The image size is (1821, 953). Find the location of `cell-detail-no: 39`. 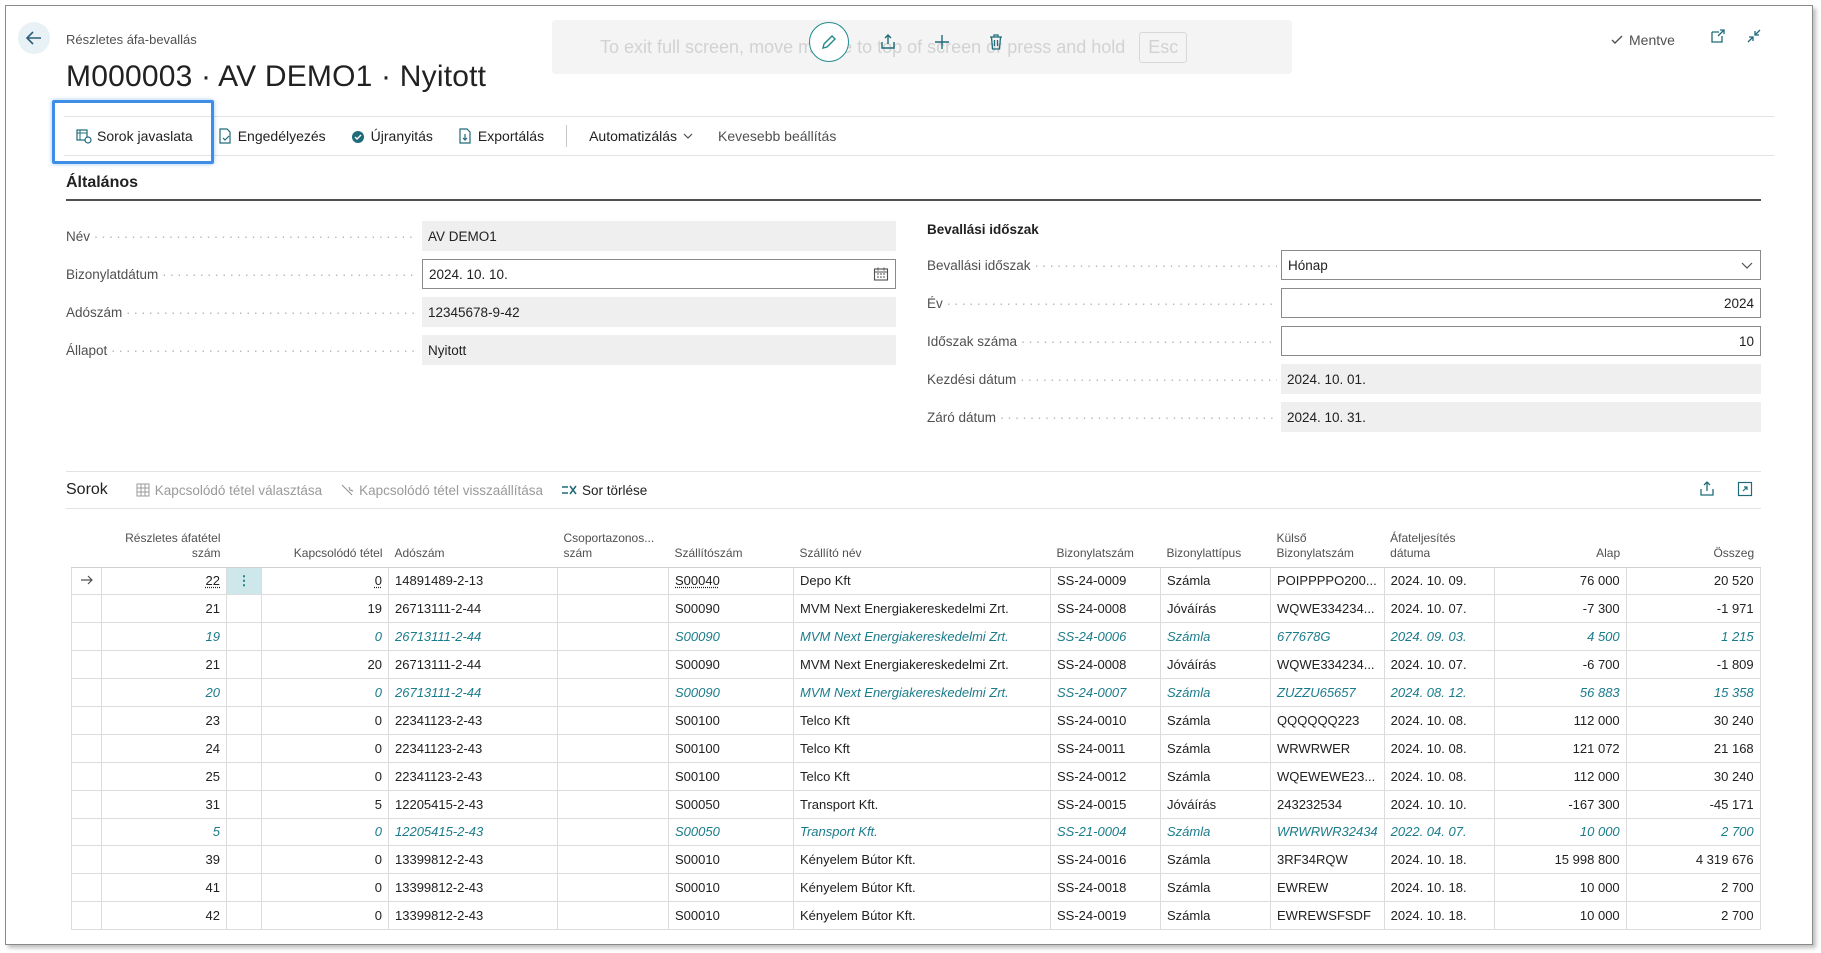

cell-detail-no: 39 is located at coordinates (164, 860).